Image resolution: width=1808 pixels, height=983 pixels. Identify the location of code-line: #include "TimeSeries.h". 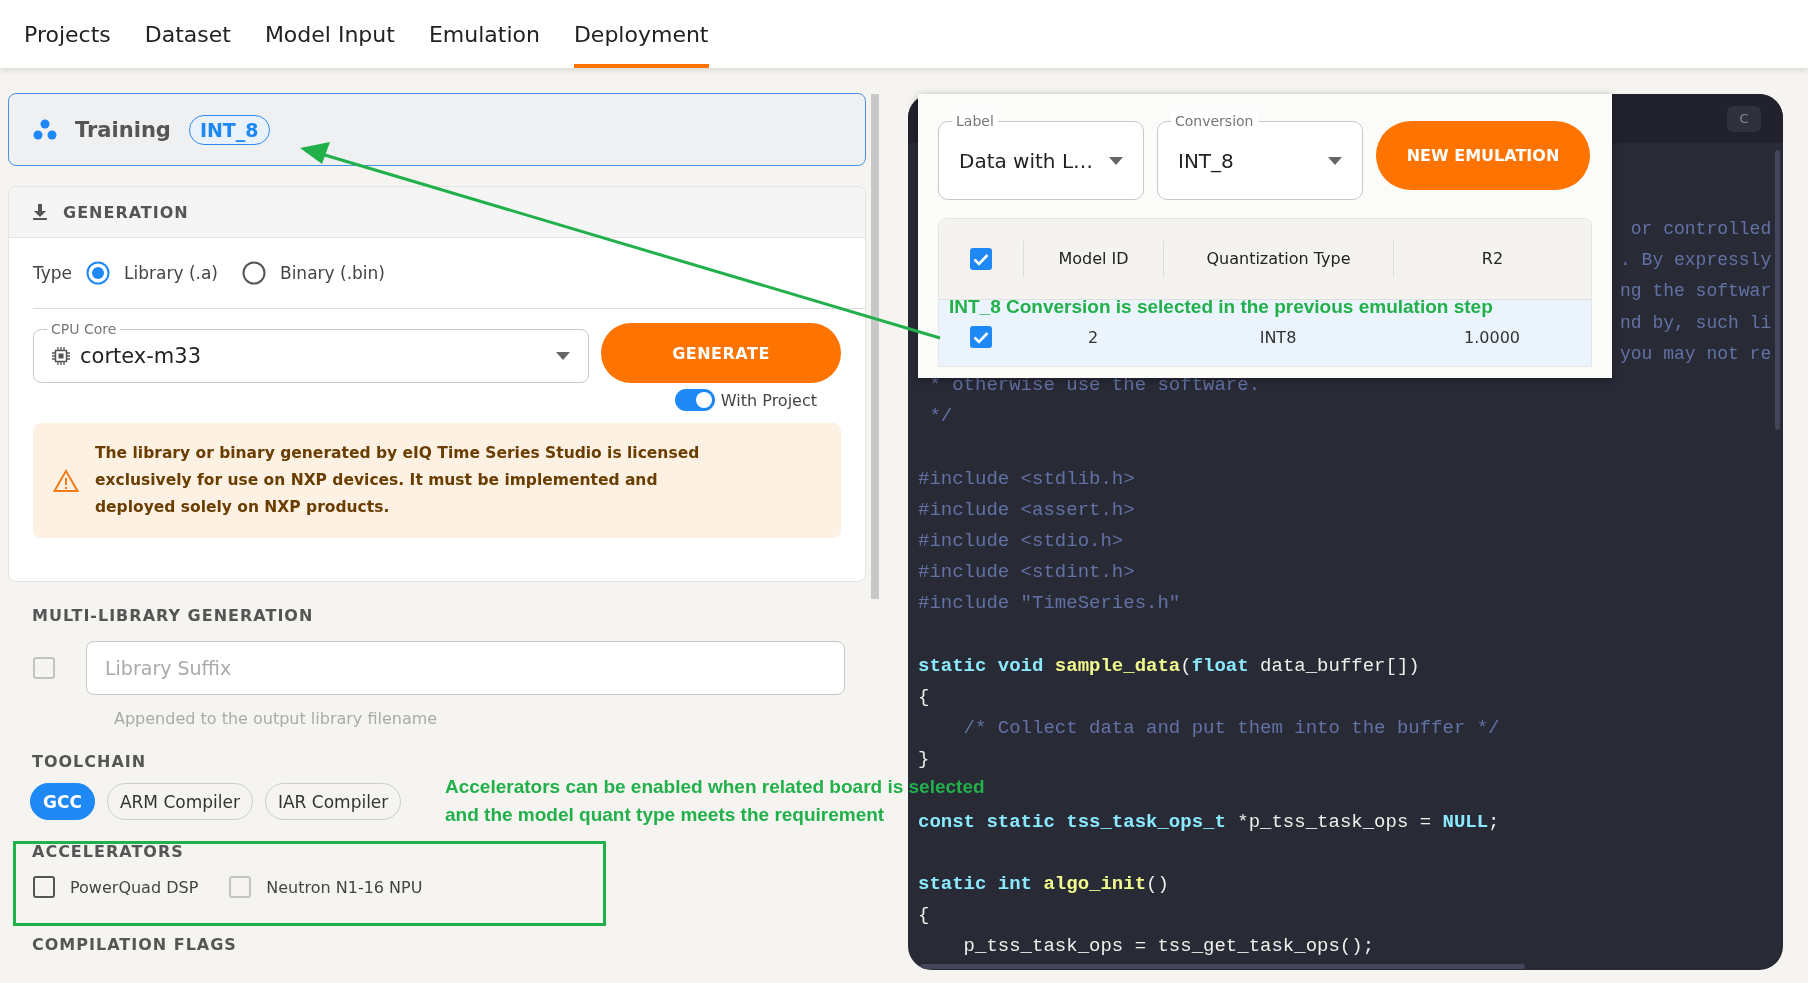
(1049, 603).